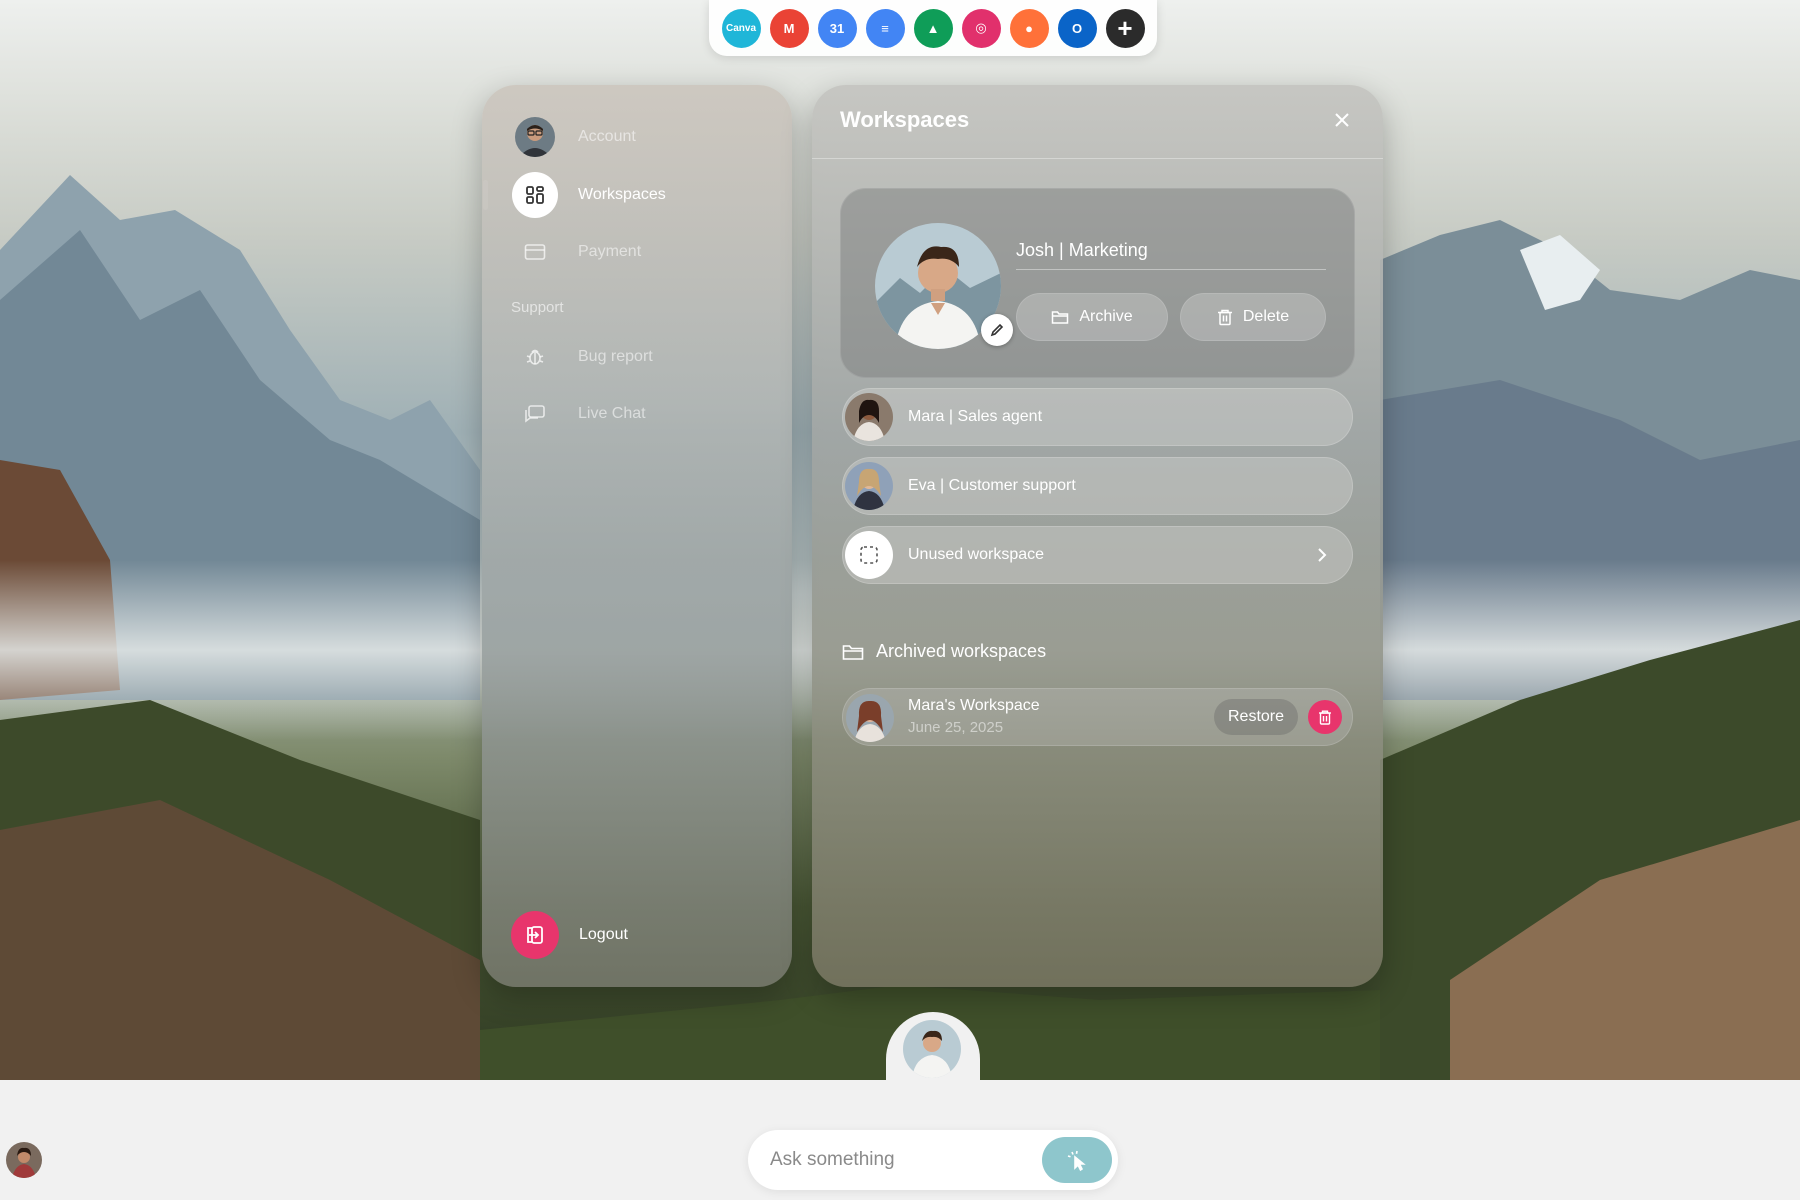 The width and height of the screenshot is (1800, 1200). I want to click on delete-label: Delete, so click(1266, 316).